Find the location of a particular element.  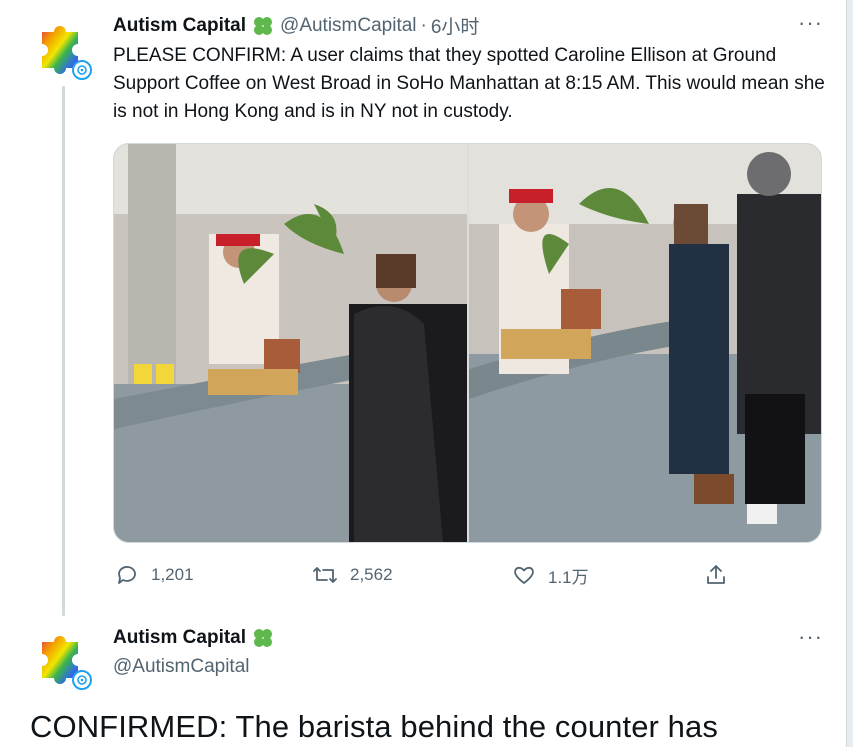

tweet2-header: Autism Capital is located at coordinates (196, 638).